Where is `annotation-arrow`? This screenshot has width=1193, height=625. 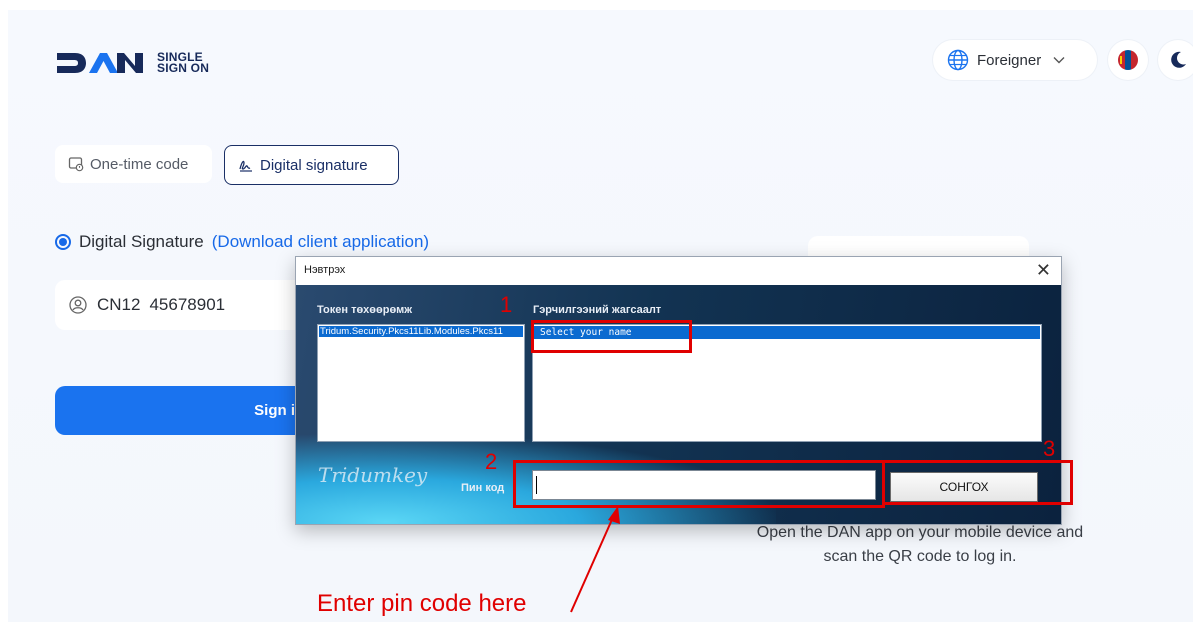
annotation-arrow is located at coordinates (595, 559).